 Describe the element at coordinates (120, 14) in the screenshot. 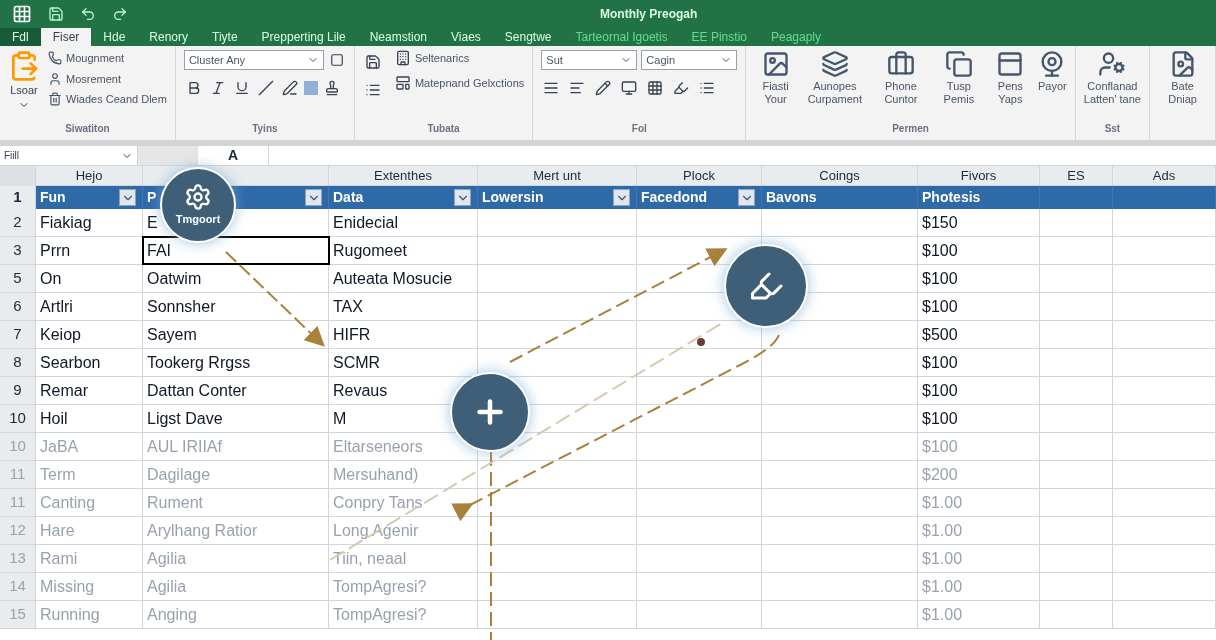

I see `redo-icon` at that location.